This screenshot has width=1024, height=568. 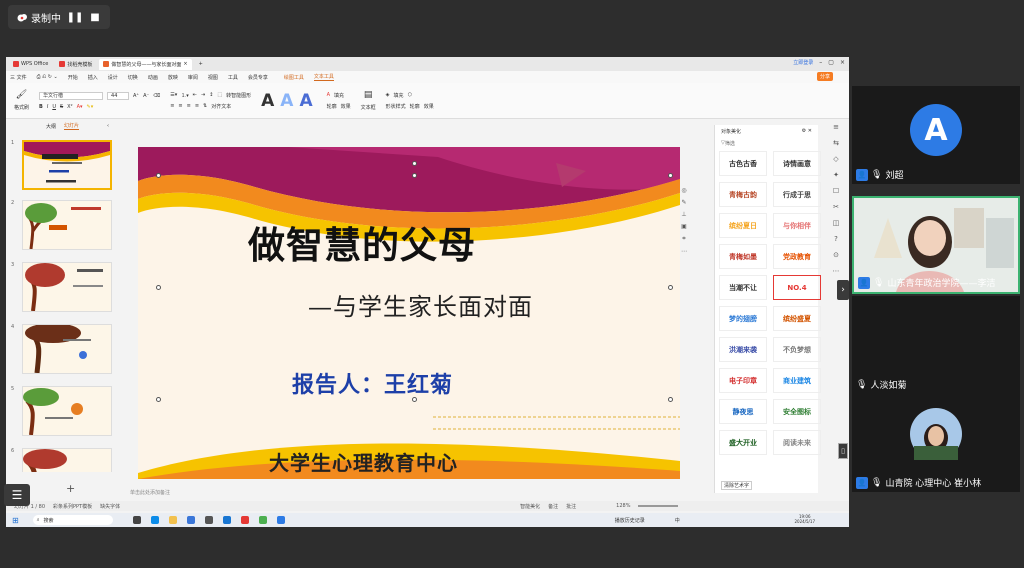 I want to click on stop-icon: ■, so click(x=95, y=17).